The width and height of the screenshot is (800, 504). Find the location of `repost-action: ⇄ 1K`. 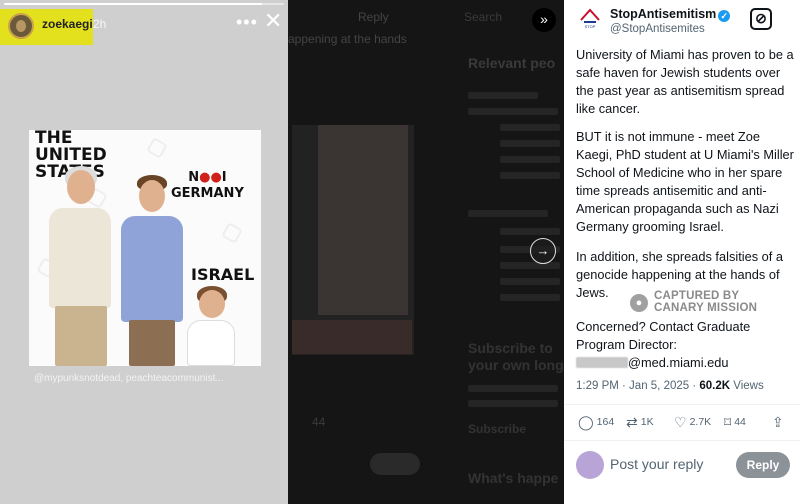

repost-action: ⇄ 1K is located at coordinates (640, 422).